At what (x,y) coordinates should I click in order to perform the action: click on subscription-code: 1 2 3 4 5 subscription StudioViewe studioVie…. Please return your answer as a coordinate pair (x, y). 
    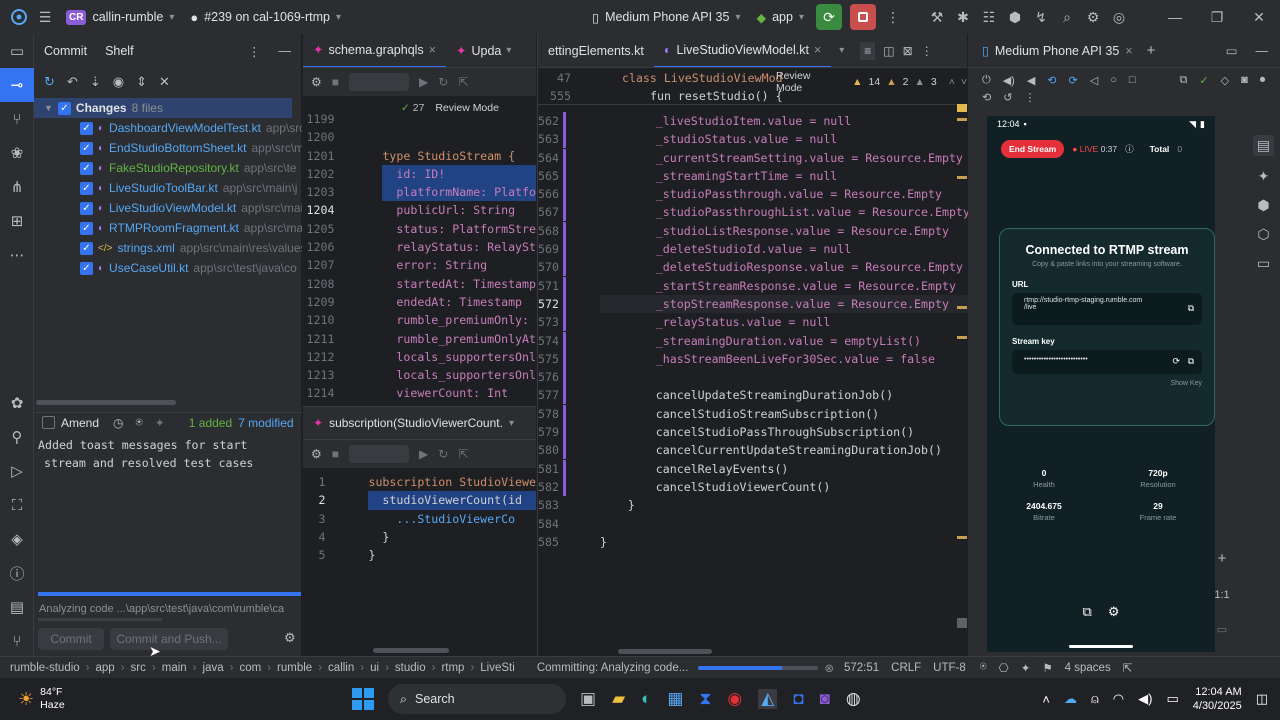
    Looking at the image, I should click on (419, 516).